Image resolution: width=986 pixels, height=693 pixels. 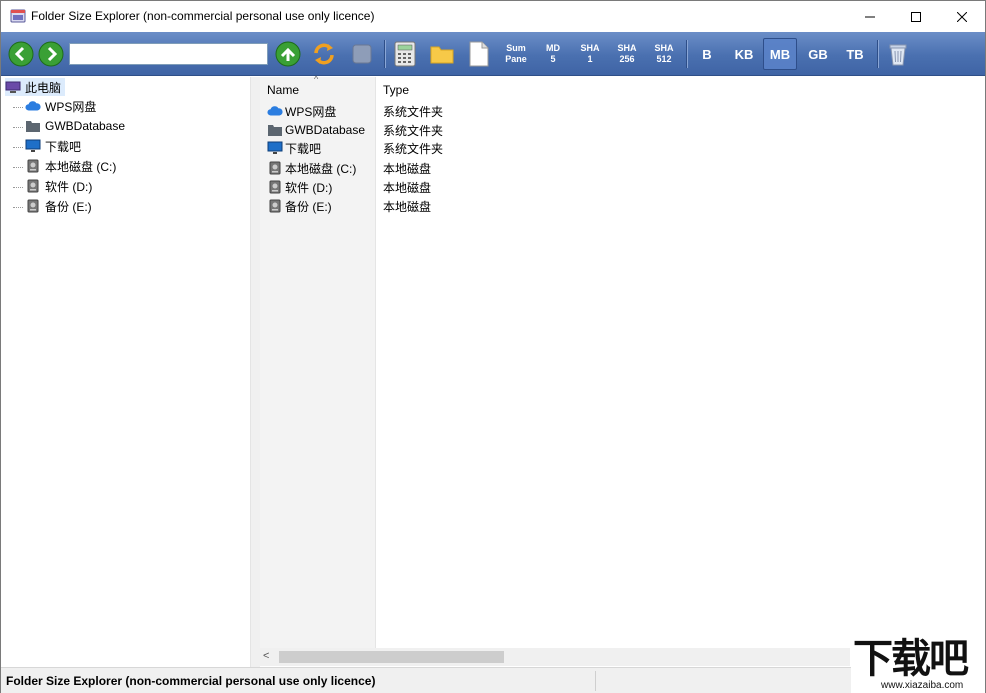 I want to click on watermark-logo: 下载吧 www.xiazaiba.com, so click(x=918, y=665).